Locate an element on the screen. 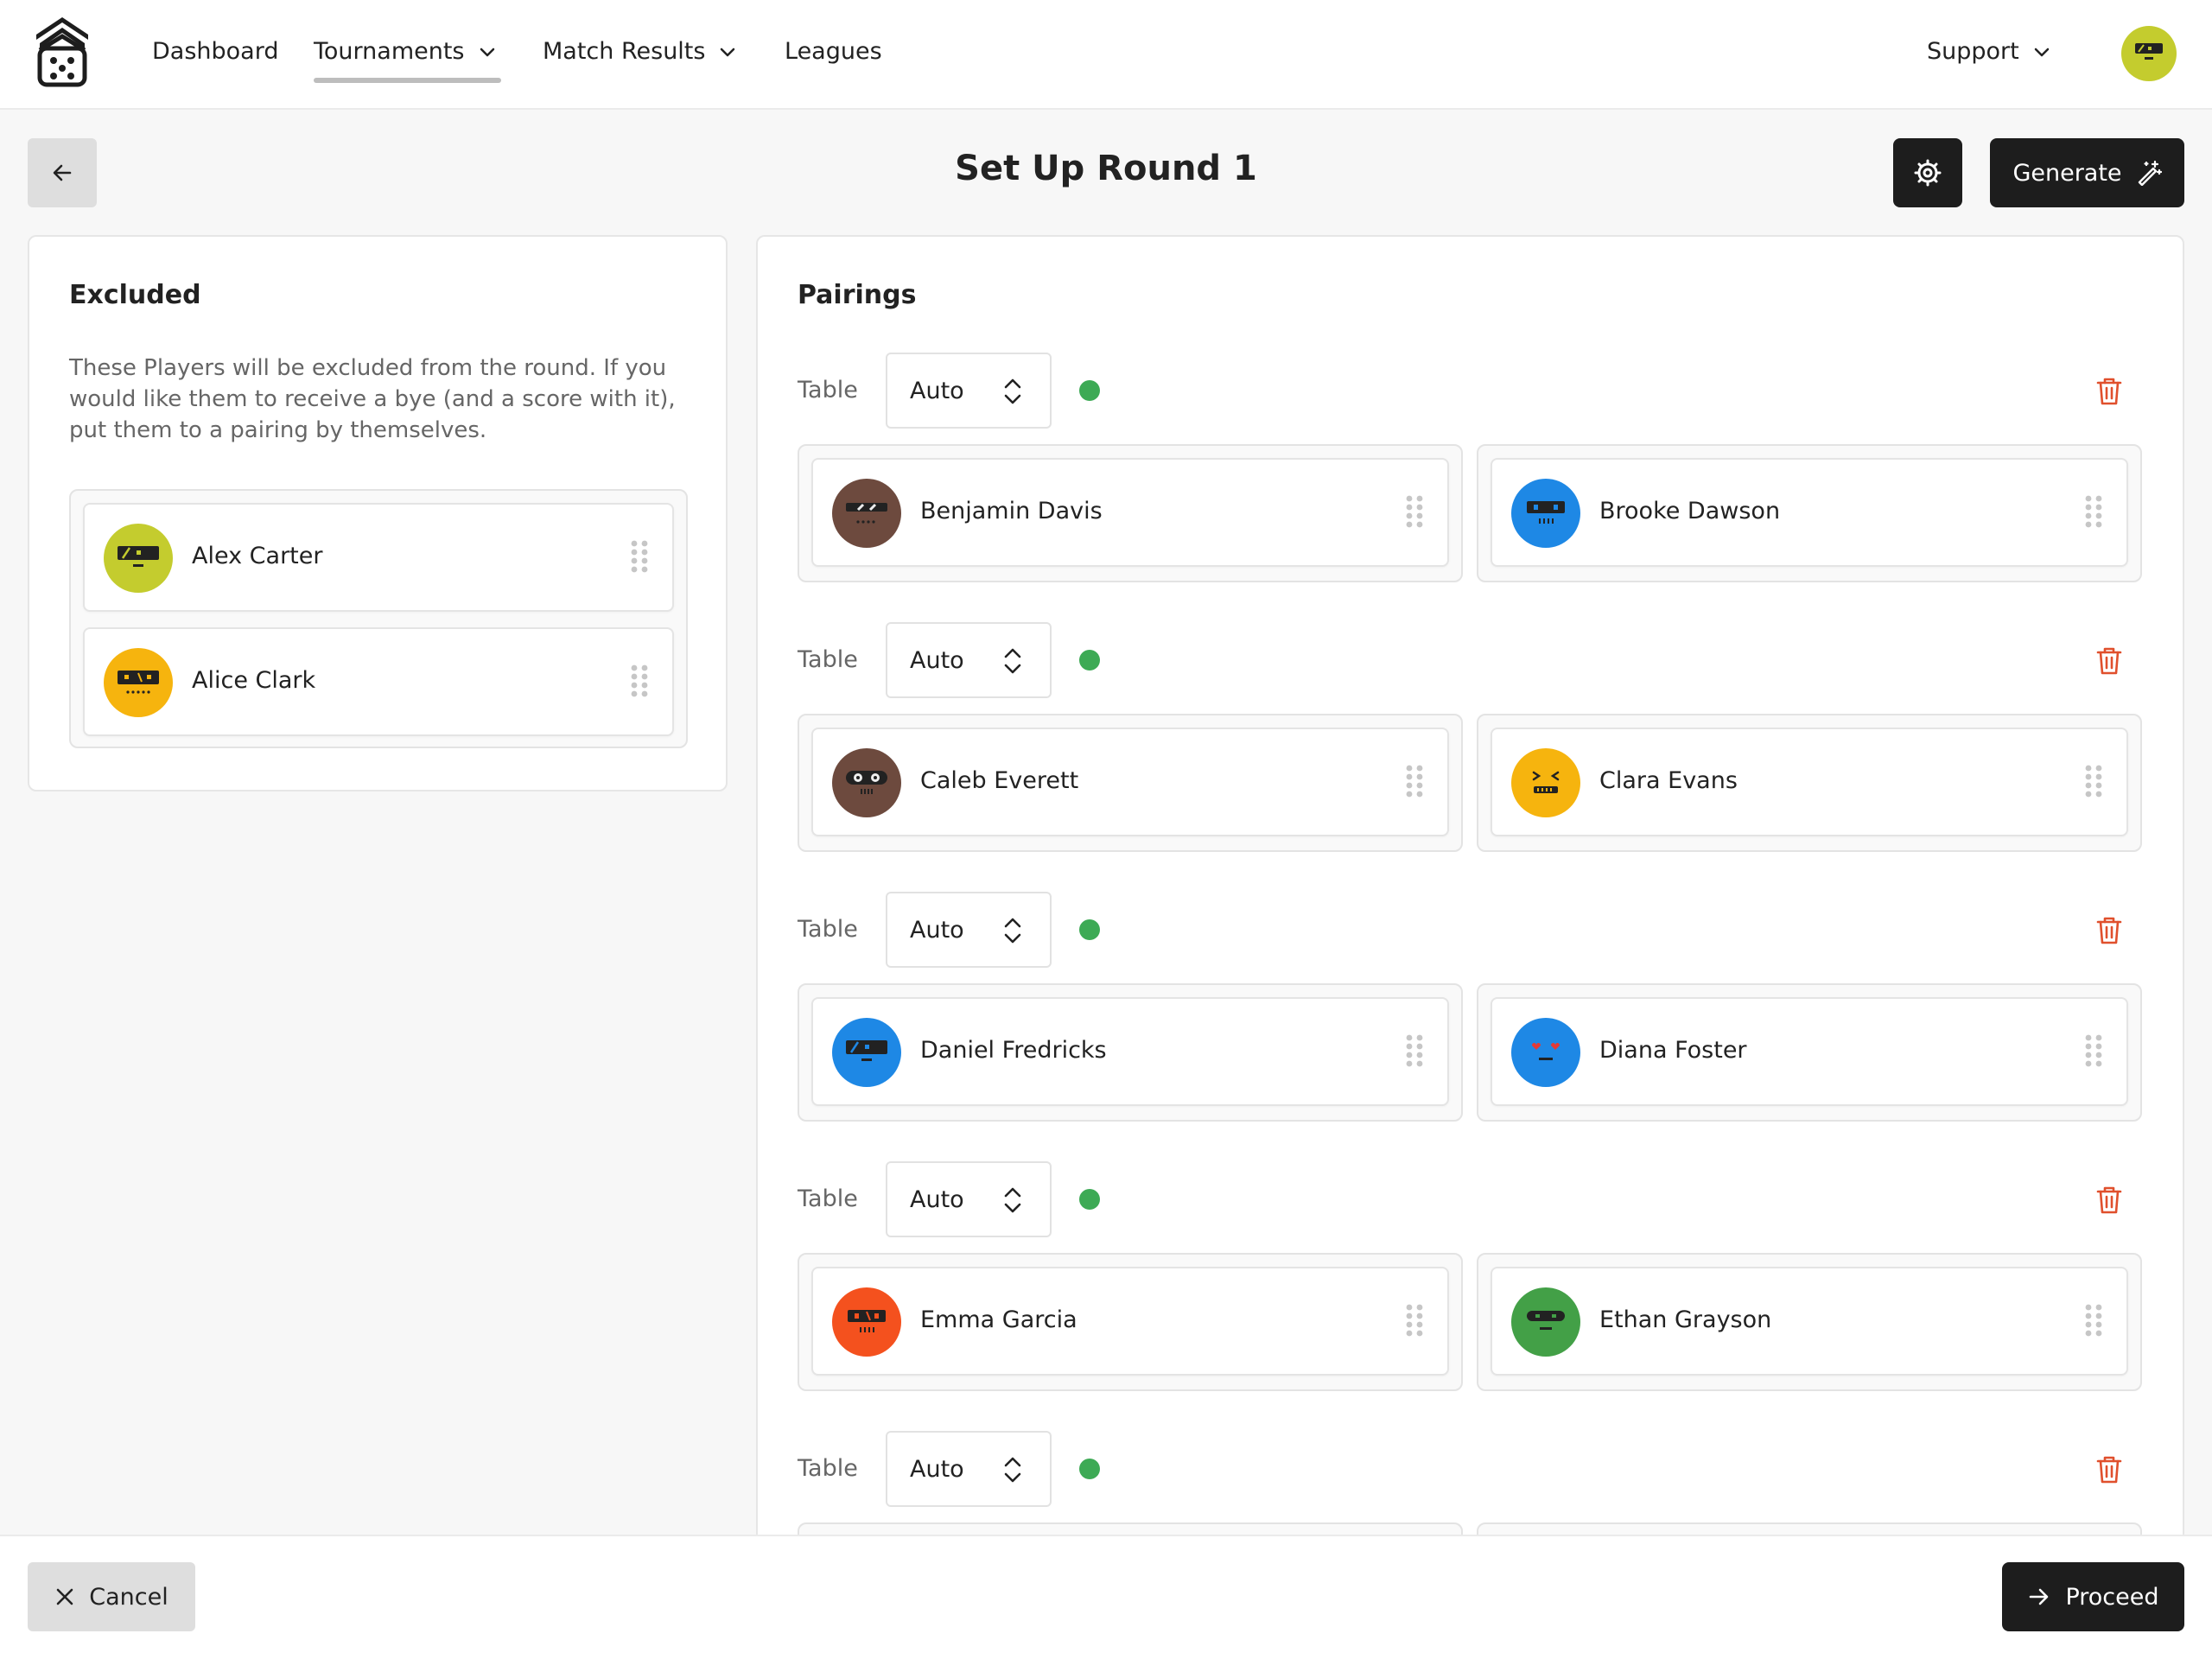  player-card: Daniel Fredricks is located at coordinates (1130, 1051).